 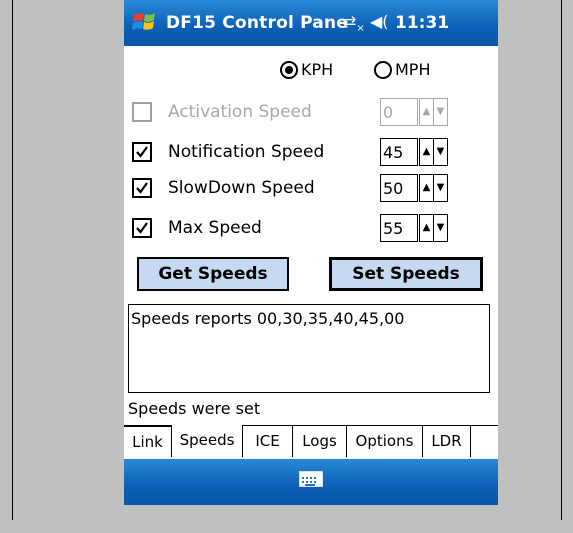 I want to click on slowdown-speed-spinner: ▲ ▼, so click(x=448, y=188).